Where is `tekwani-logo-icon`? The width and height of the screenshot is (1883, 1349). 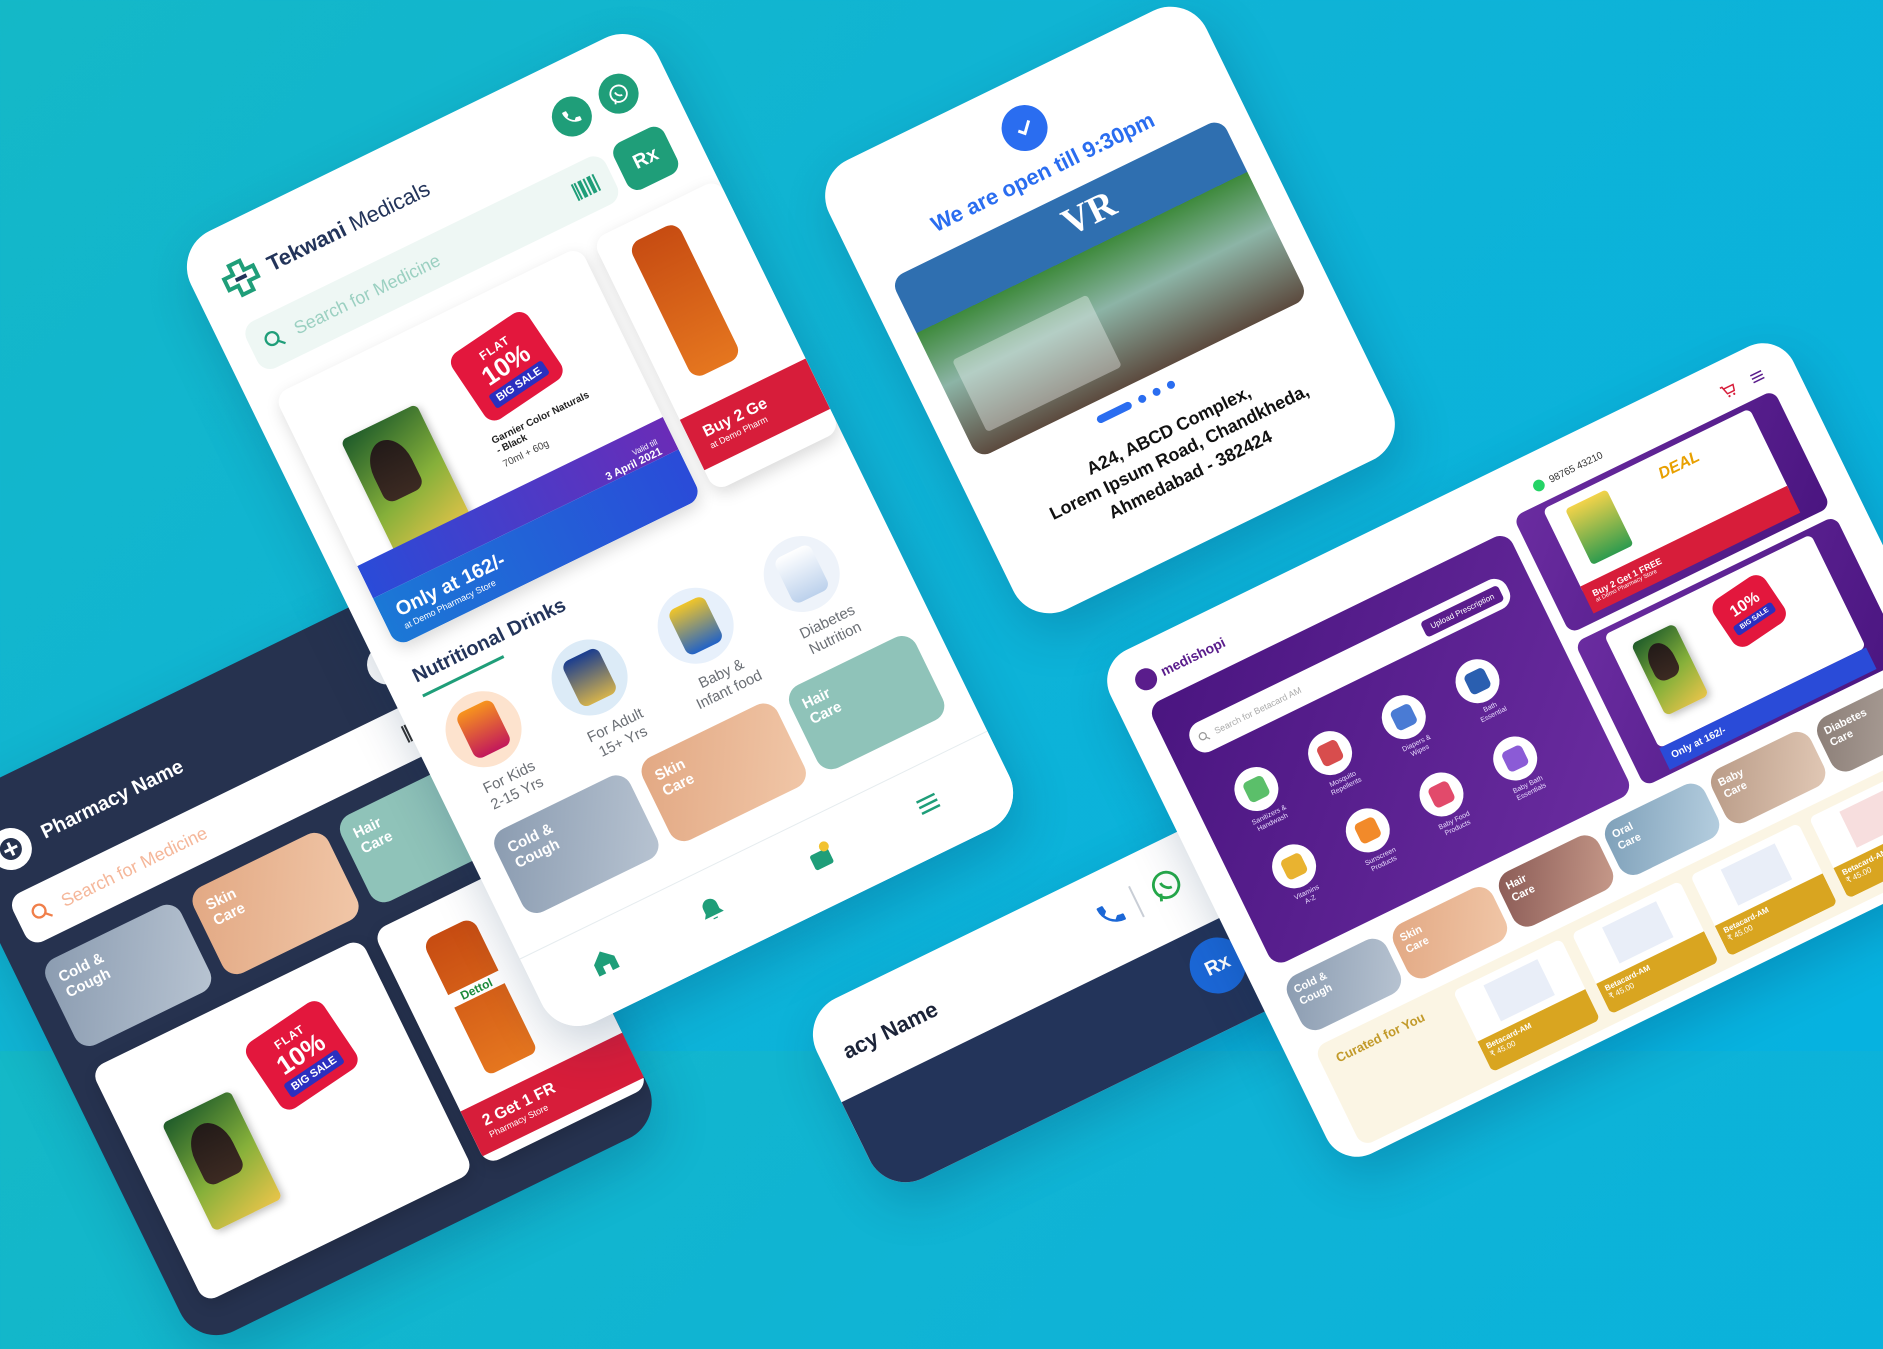
tekwani-logo-icon is located at coordinates (241, 278).